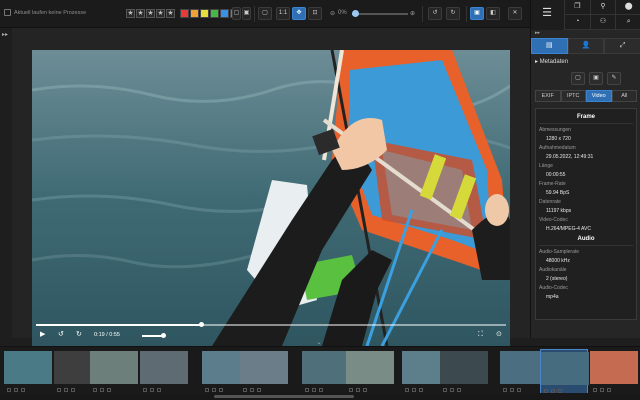 Image resolution: width=640 pixels, height=400 pixels. What do you see at coordinates (435, 13) in the screenshot?
I see `rotate-left-button: ↺` at bounding box center [435, 13].